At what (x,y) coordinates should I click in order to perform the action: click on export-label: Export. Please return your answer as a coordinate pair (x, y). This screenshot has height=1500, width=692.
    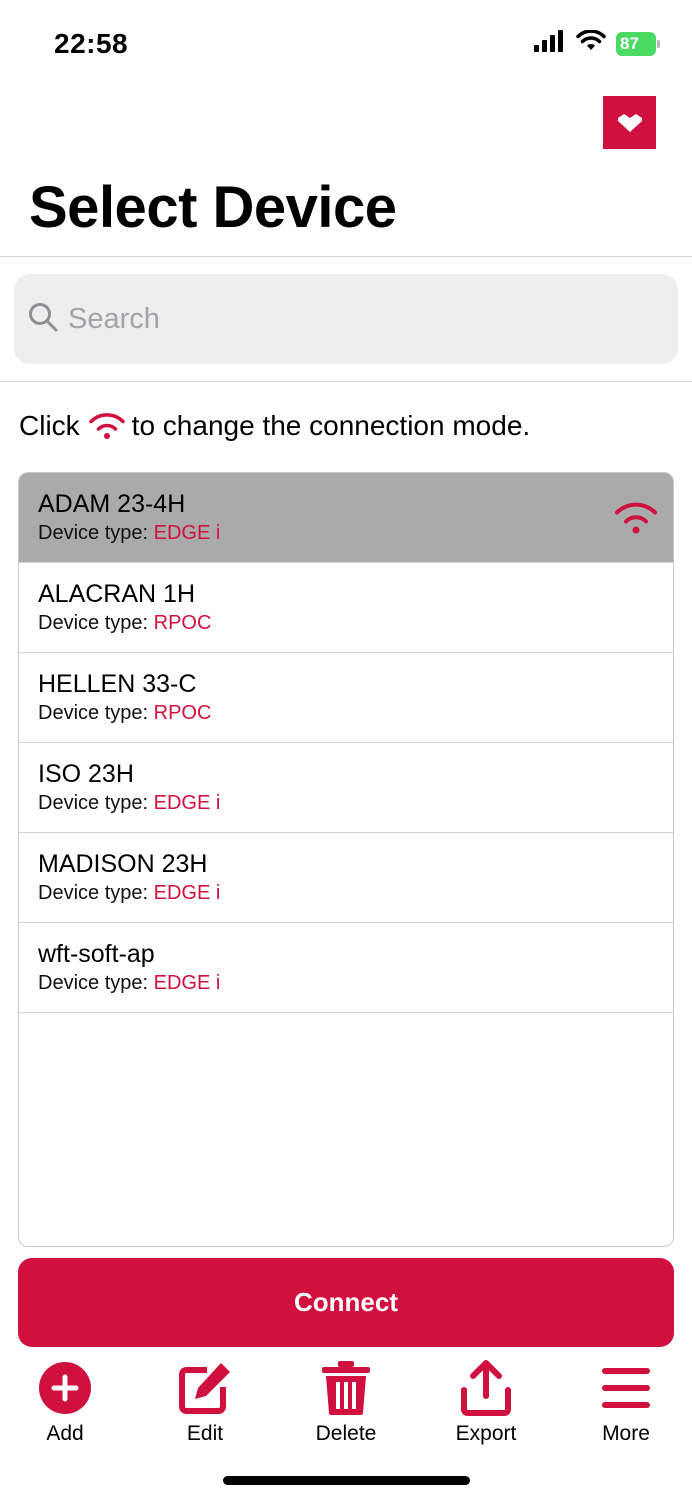
    Looking at the image, I should click on (486, 1433).